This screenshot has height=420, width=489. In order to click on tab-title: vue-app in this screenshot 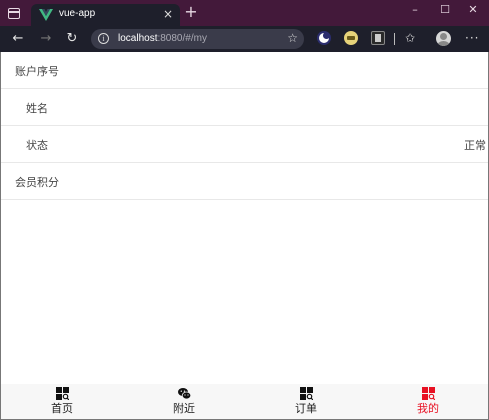, I will do `click(77, 13)`.